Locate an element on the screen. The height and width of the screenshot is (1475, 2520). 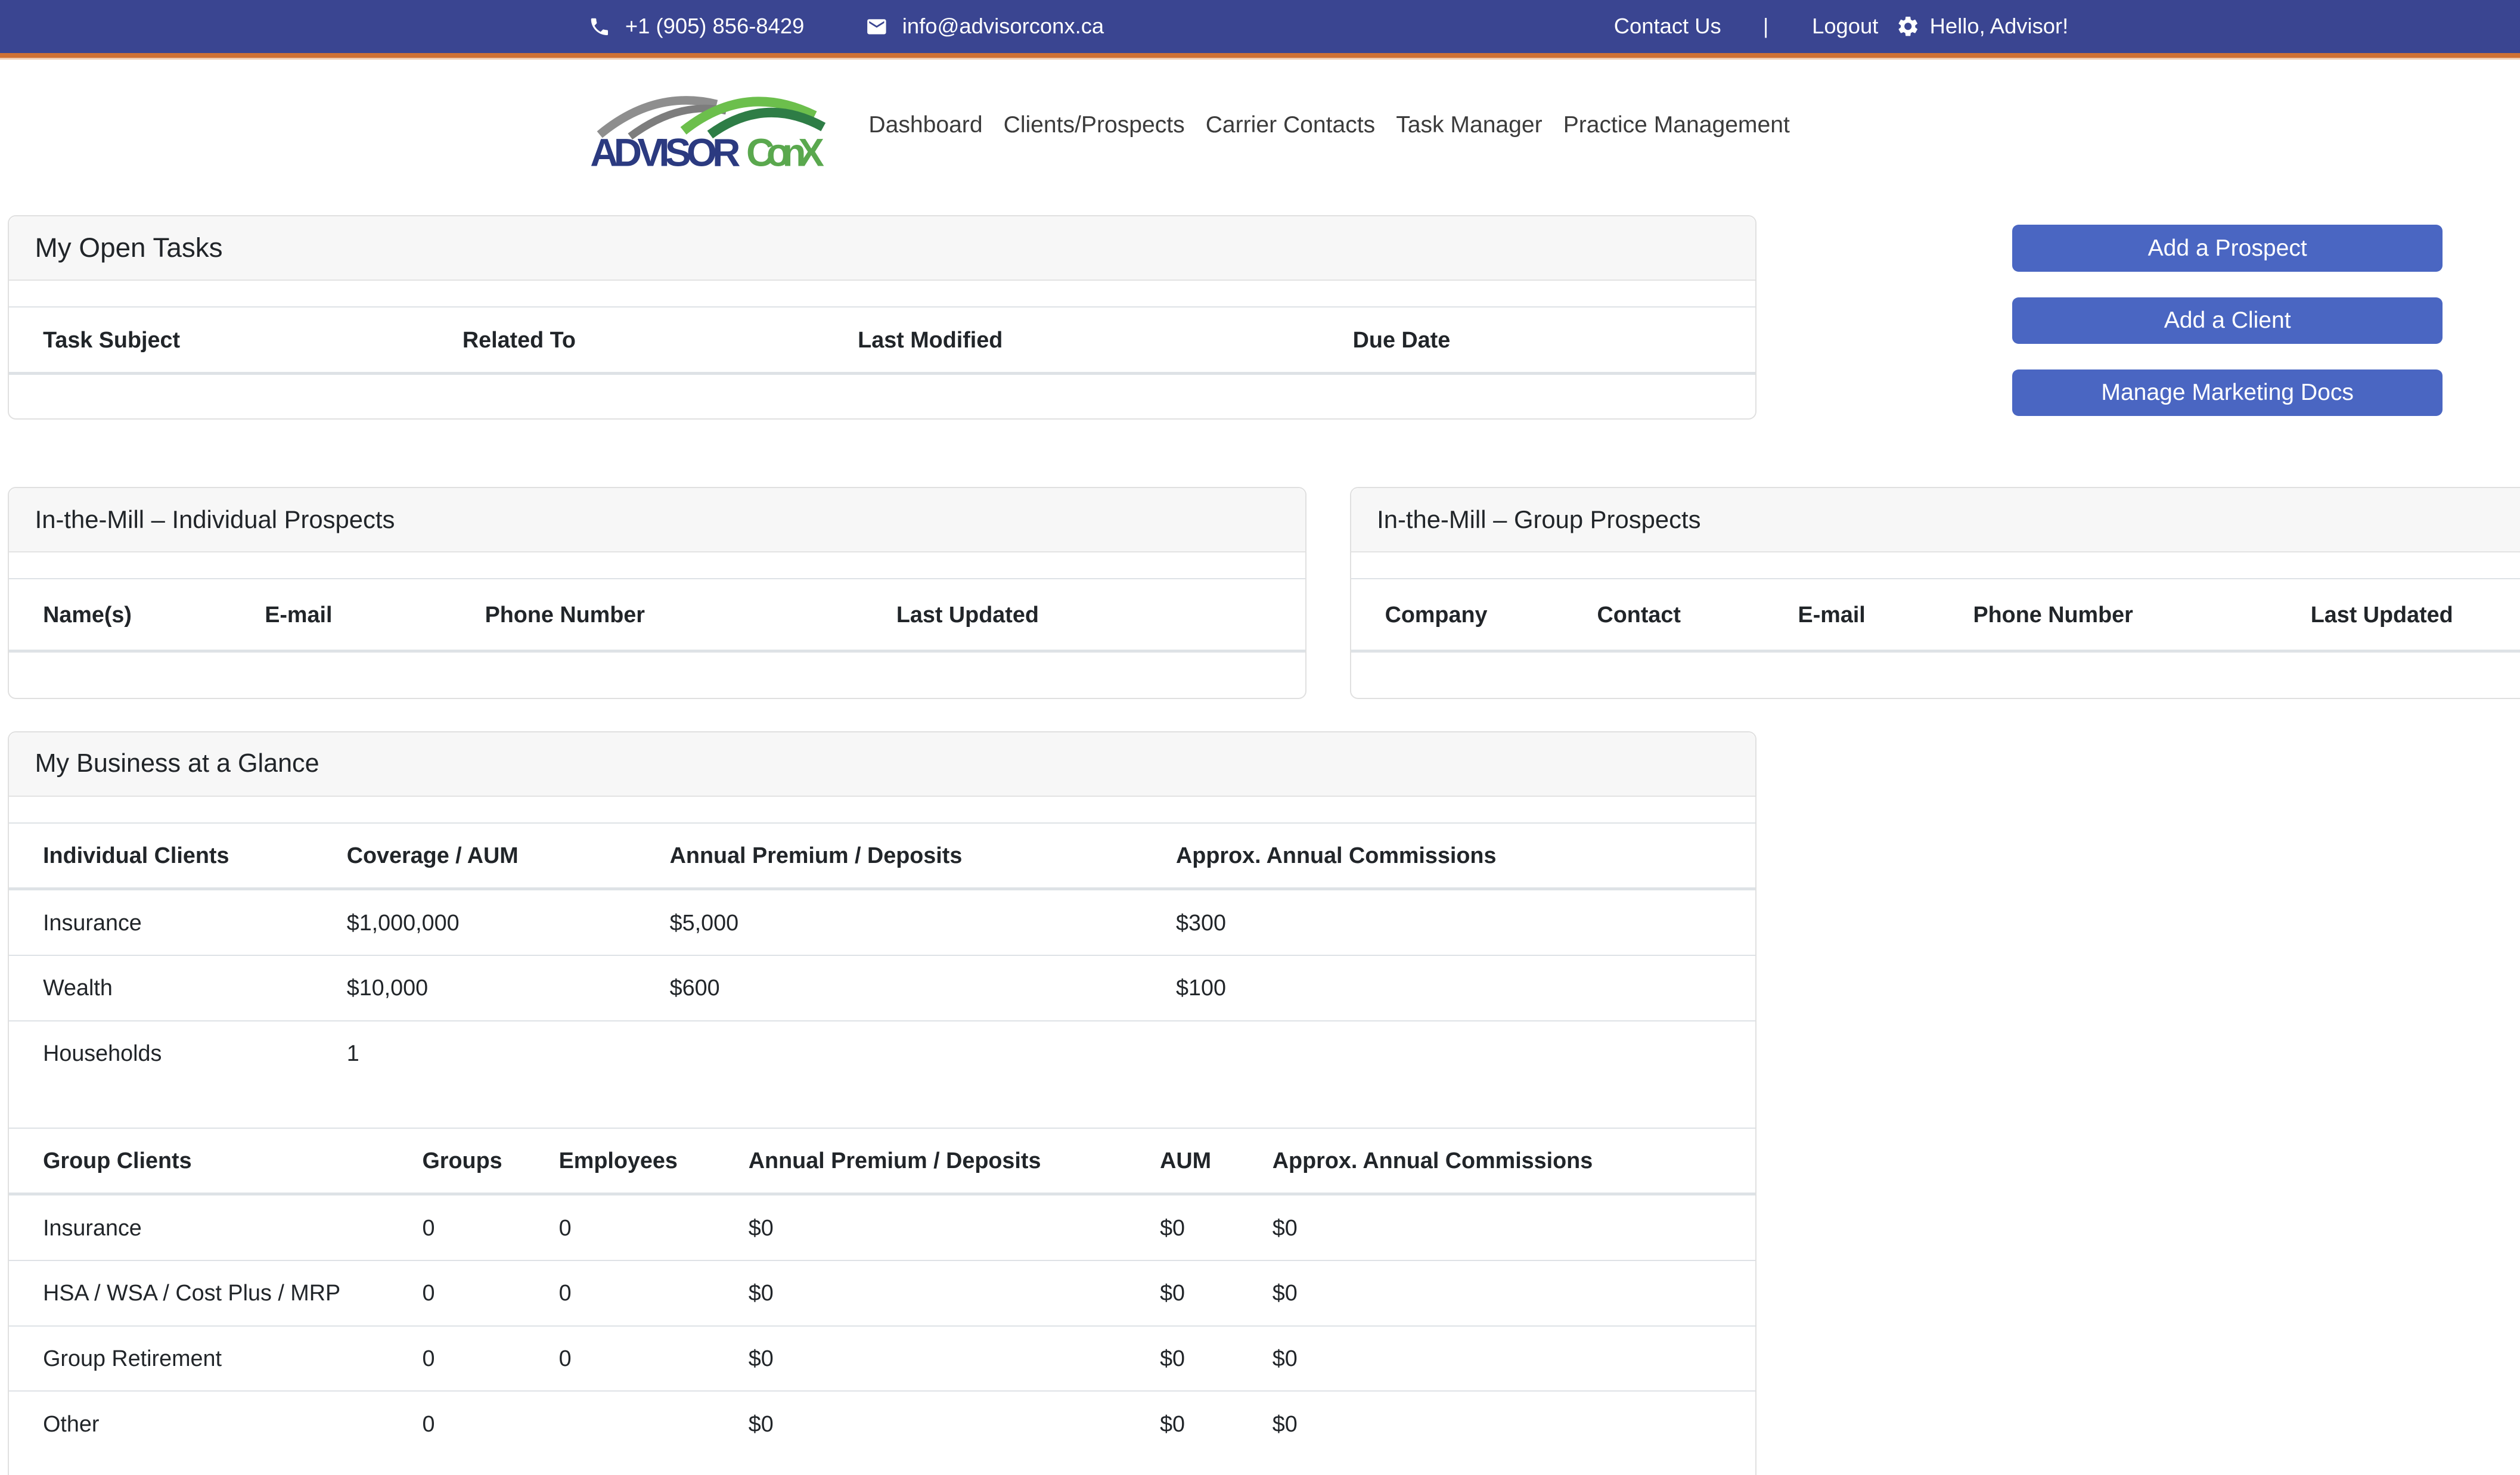
mill-individual-table: Name(s) E-mail Phone Number Last Updated is located at coordinates (658, 615).